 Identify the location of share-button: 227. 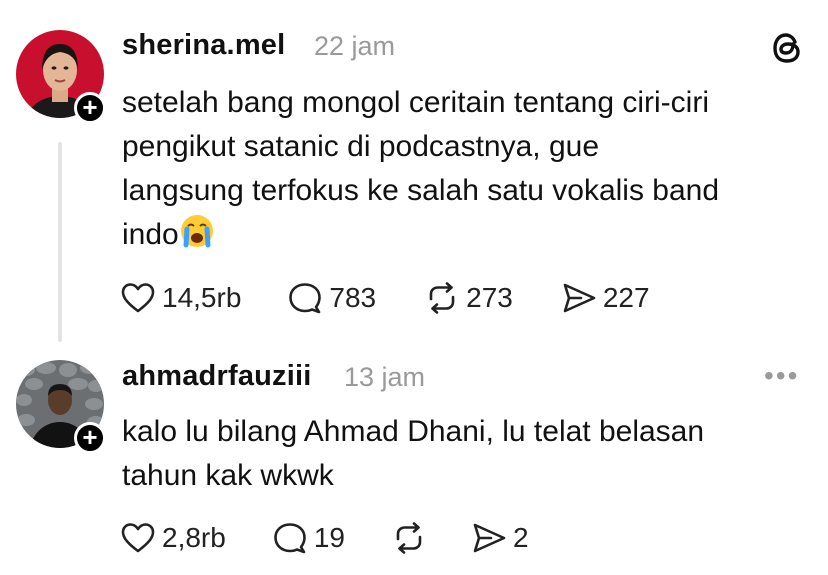
(605, 298).